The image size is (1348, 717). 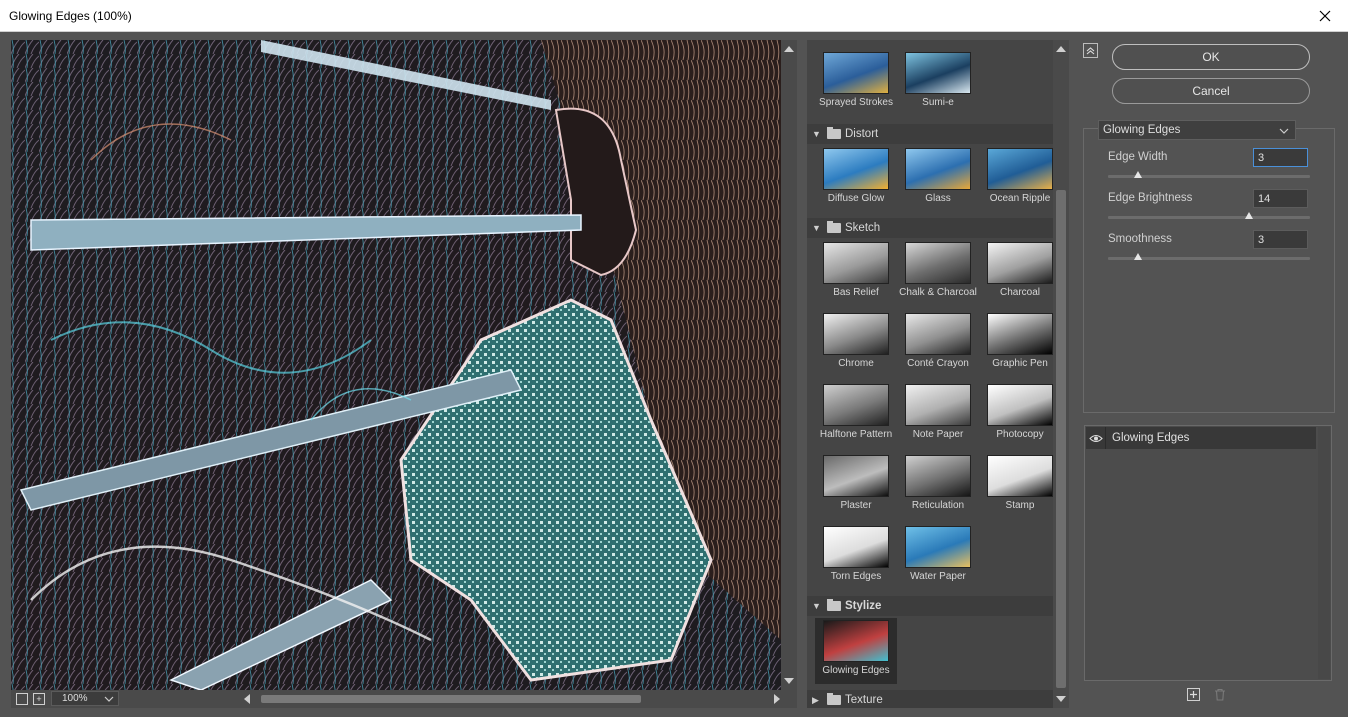 What do you see at coordinates (1208, 553) in the screenshot?
I see `effect-layers-panel` at bounding box center [1208, 553].